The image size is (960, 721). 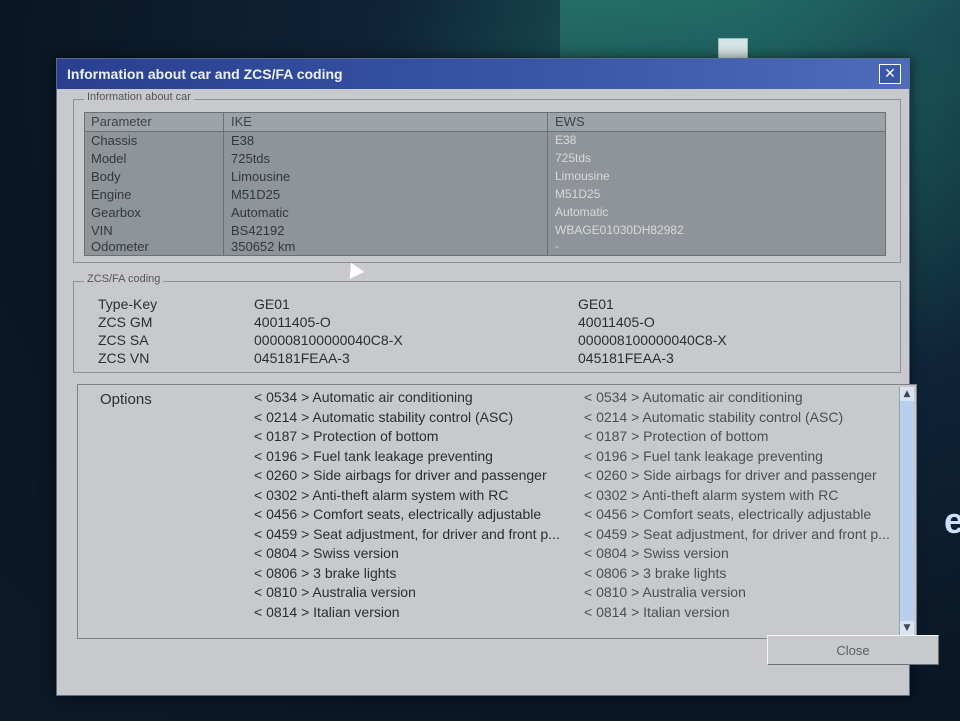 What do you see at coordinates (241, 121) in the screenshot?
I see `col-ike: IKE` at bounding box center [241, 121].